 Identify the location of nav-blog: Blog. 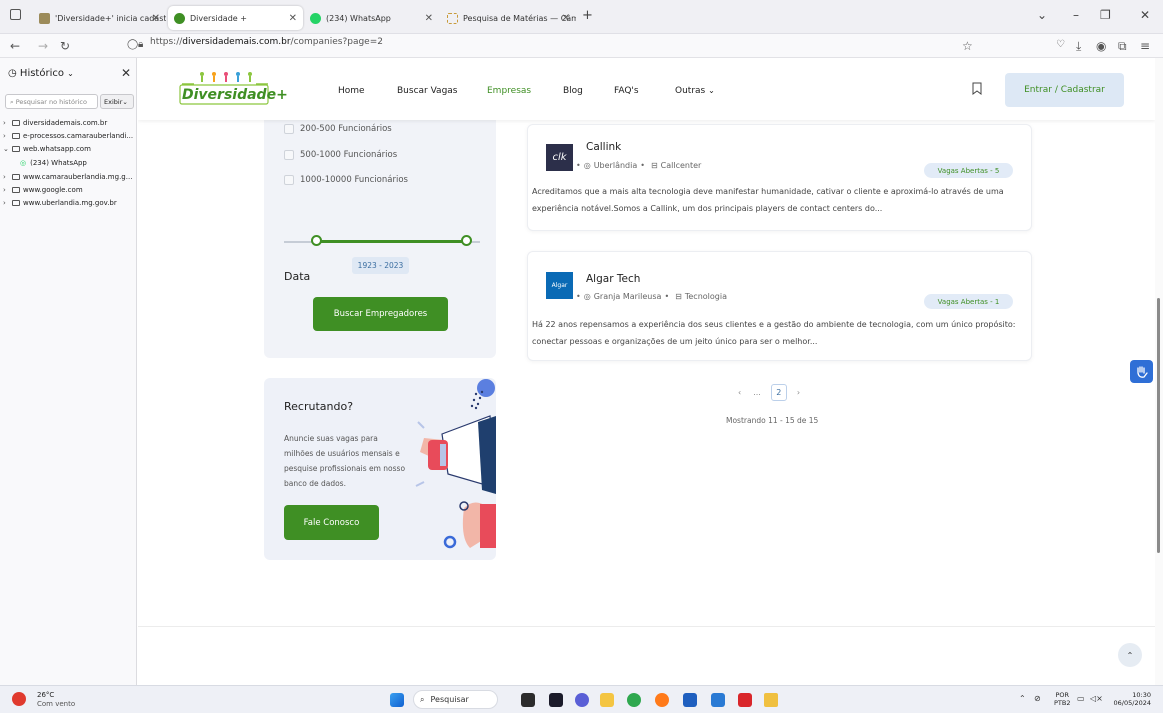
(573, 91).